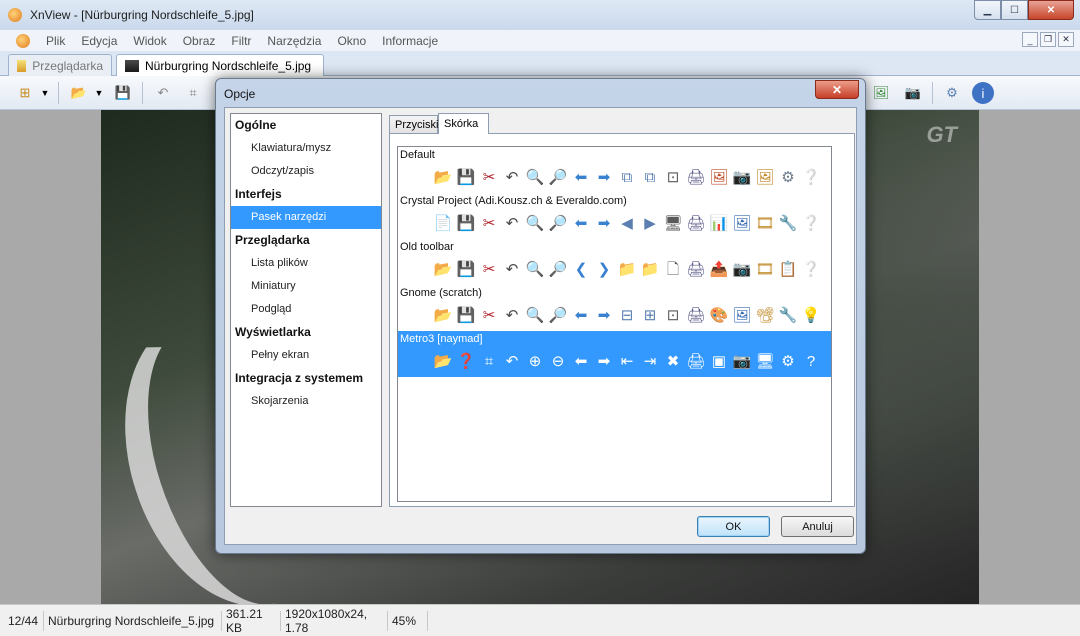  Describe the element at coordinates (413, 124) in the screenshot. I see `tab-buttons: Przyciski` at that location.